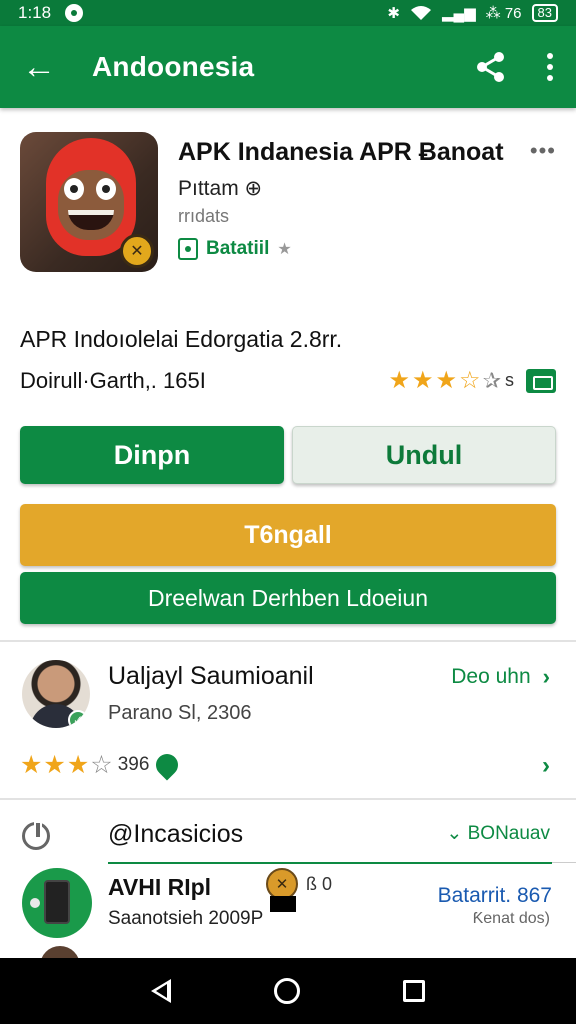 Image resolution: width=576 pixels, height=1024 pixels. What do you see at coordinates (220, 188) in the screenshot?
I see `app-developer: Pıttam ⊕` at bounding box center [220, 188].